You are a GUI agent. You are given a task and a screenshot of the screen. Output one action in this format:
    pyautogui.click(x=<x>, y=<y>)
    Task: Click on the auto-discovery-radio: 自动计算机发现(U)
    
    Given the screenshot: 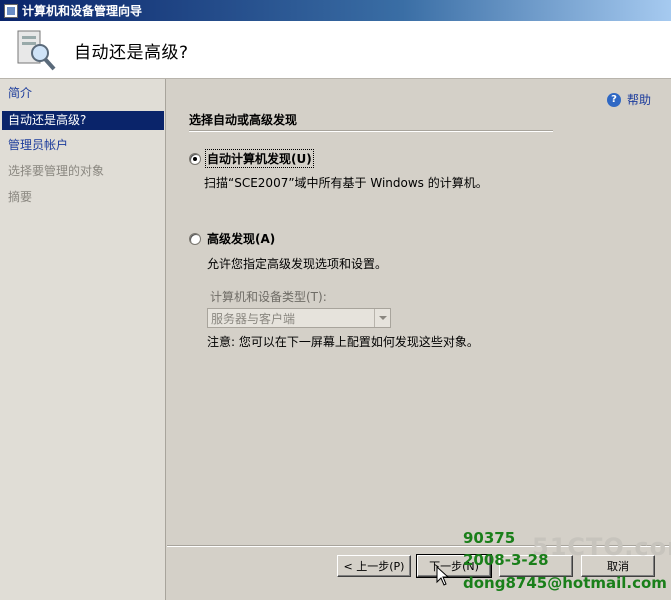 What is the action you would take?
    pyautogui.click(x=251, y=158)
    